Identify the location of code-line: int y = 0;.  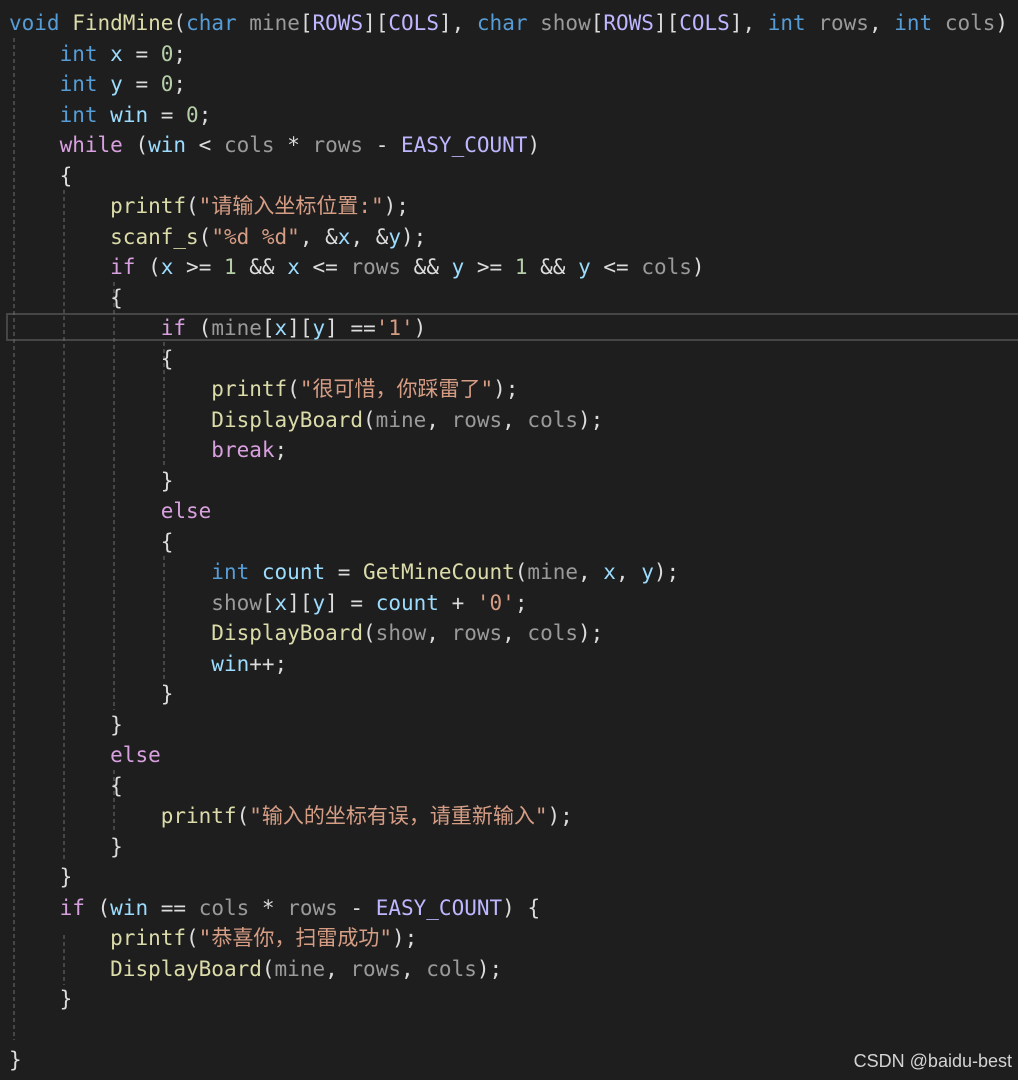
(98, 84).